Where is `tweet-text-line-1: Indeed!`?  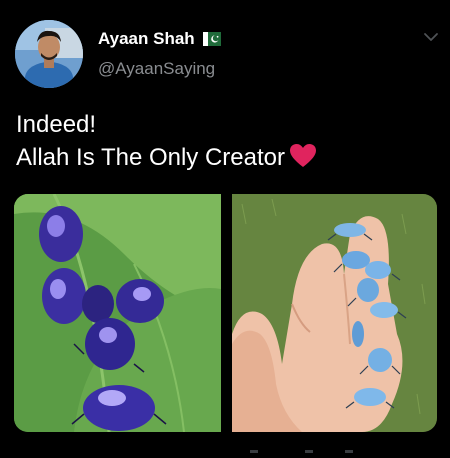 tweet-text-line-1: Indeed! is located at coordinates (56, 124).